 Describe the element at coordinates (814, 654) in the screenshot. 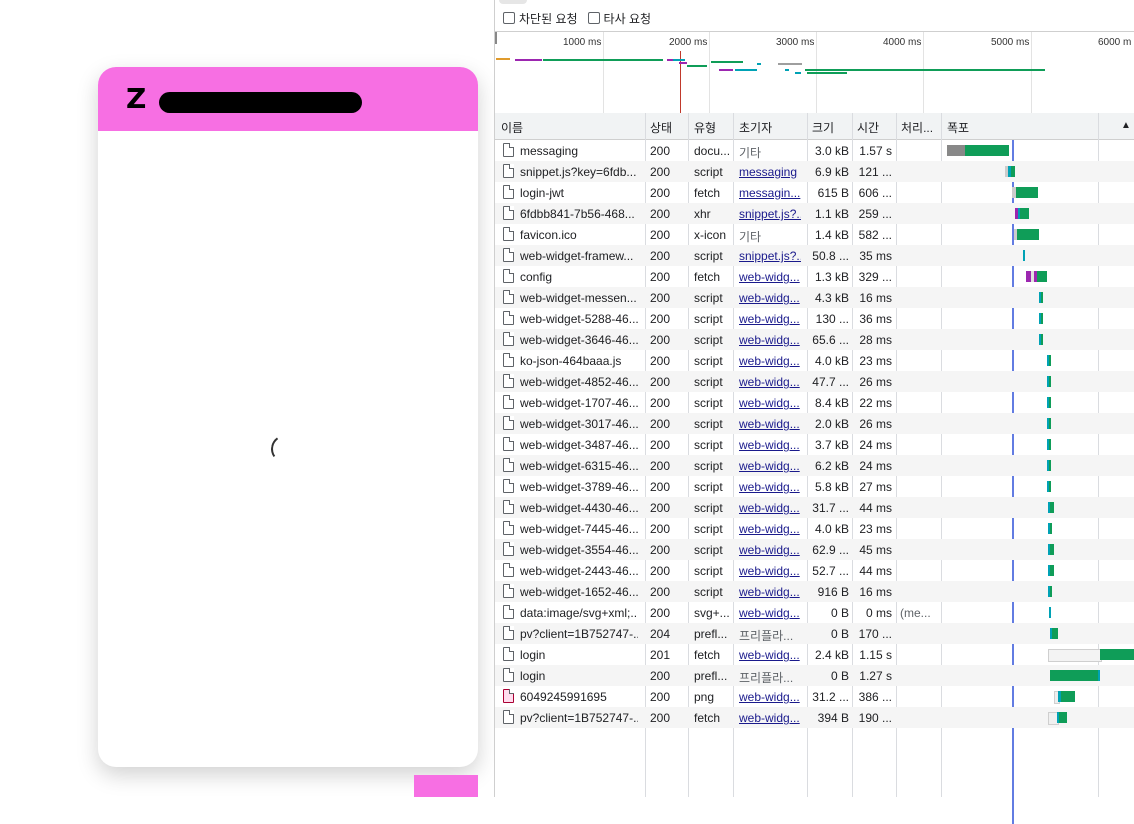

I see `table-row: login 201 fetch web-widg... 2.4 kB 1.15 s` at that location.